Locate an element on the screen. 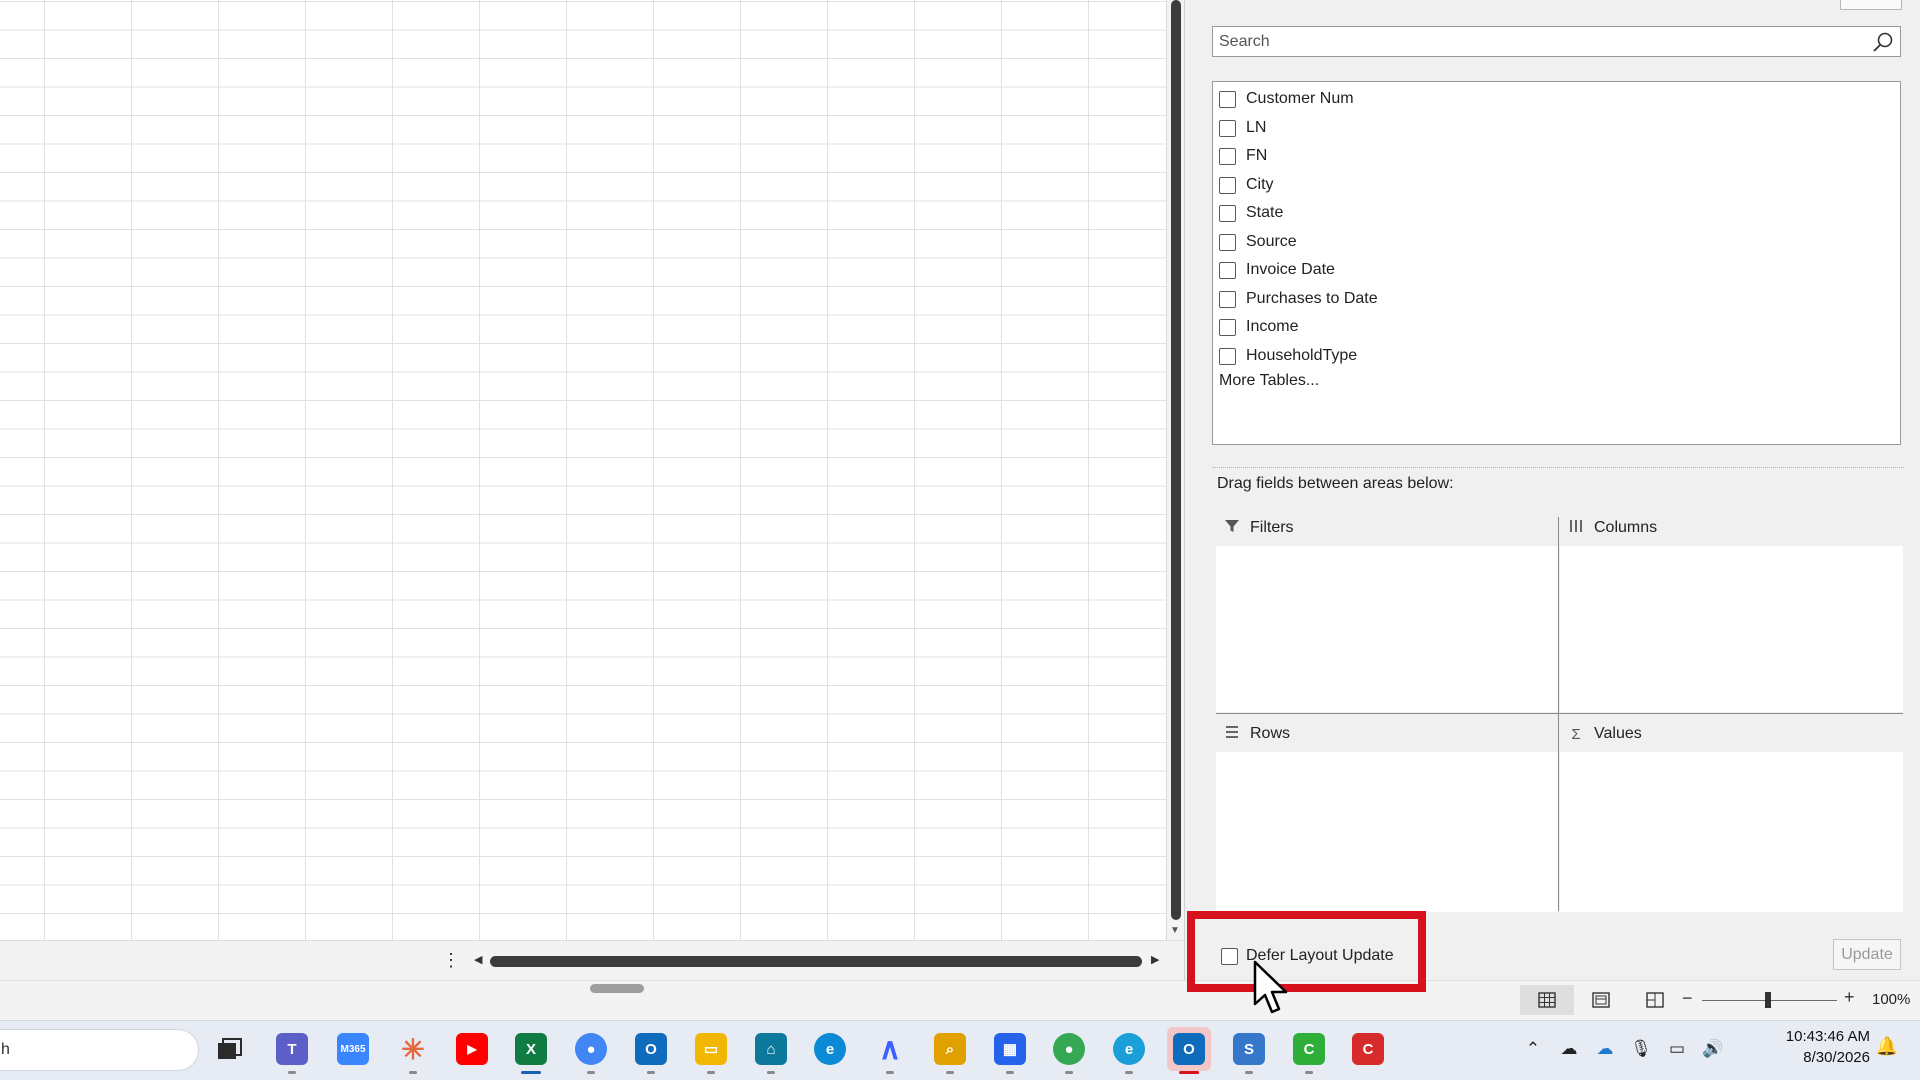 This screenshot has height=1080, width=1920. task-view-icon is located at coordinates (230, 1049).